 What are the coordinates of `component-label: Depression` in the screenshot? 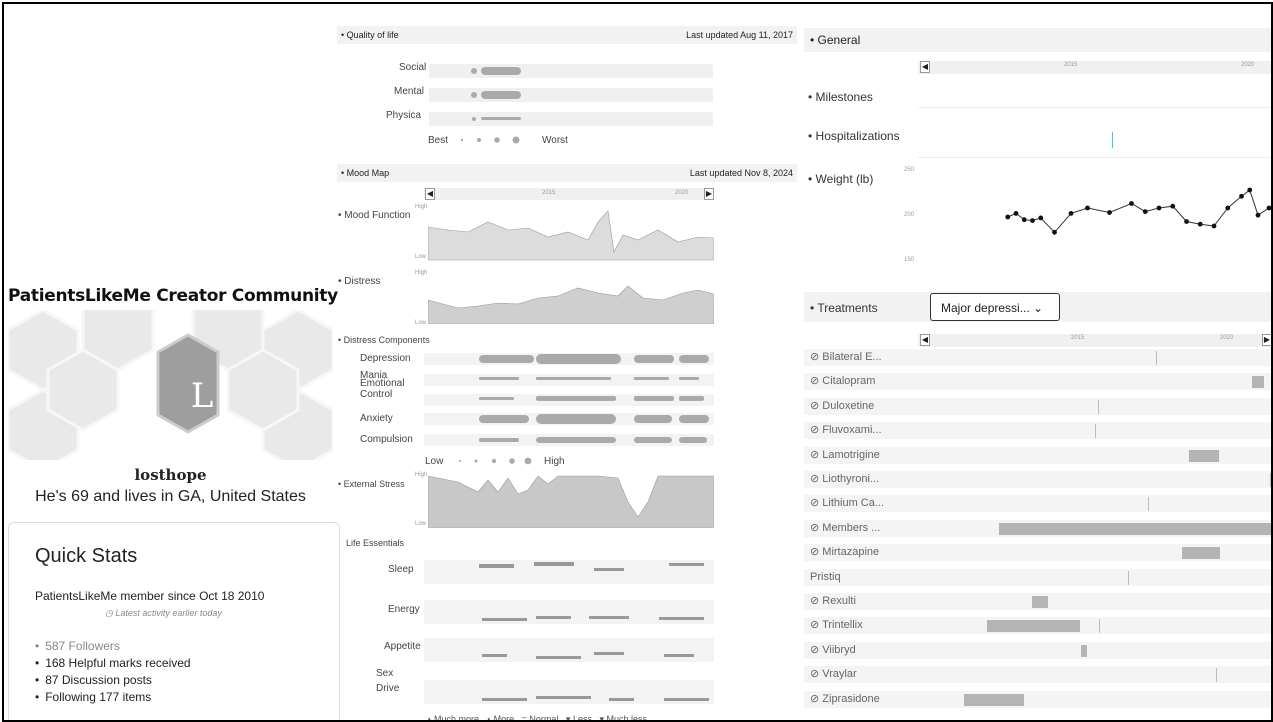 It's located at (385, 358).